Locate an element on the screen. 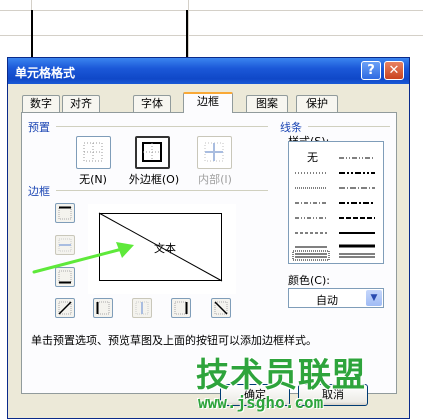 Image resolution: width=423 pixels, height=419 pixels. border-top-button is located at coordinates (65, 213).